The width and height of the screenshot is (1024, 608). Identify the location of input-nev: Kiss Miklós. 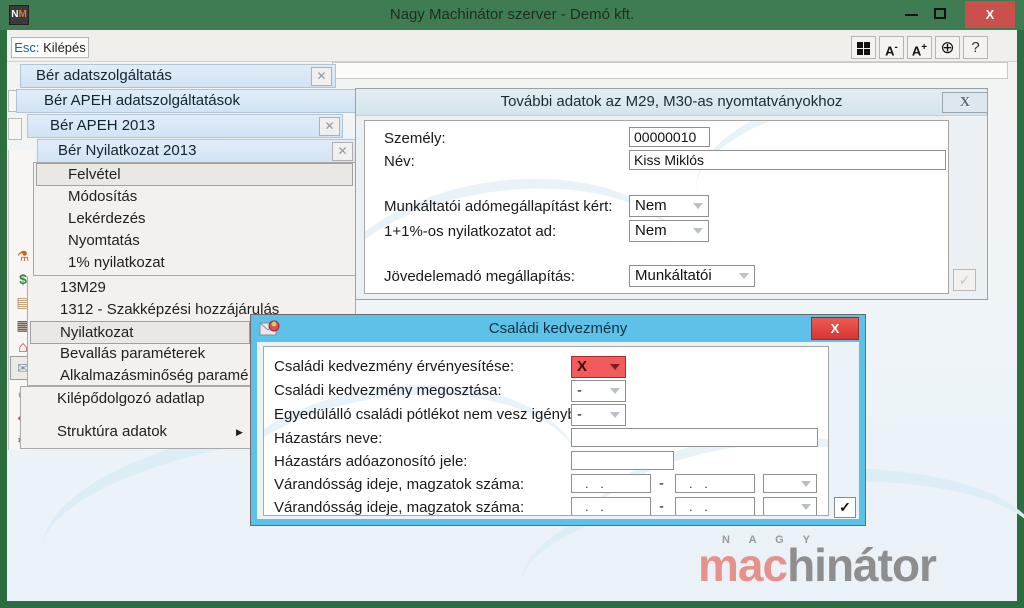
(787, 160).